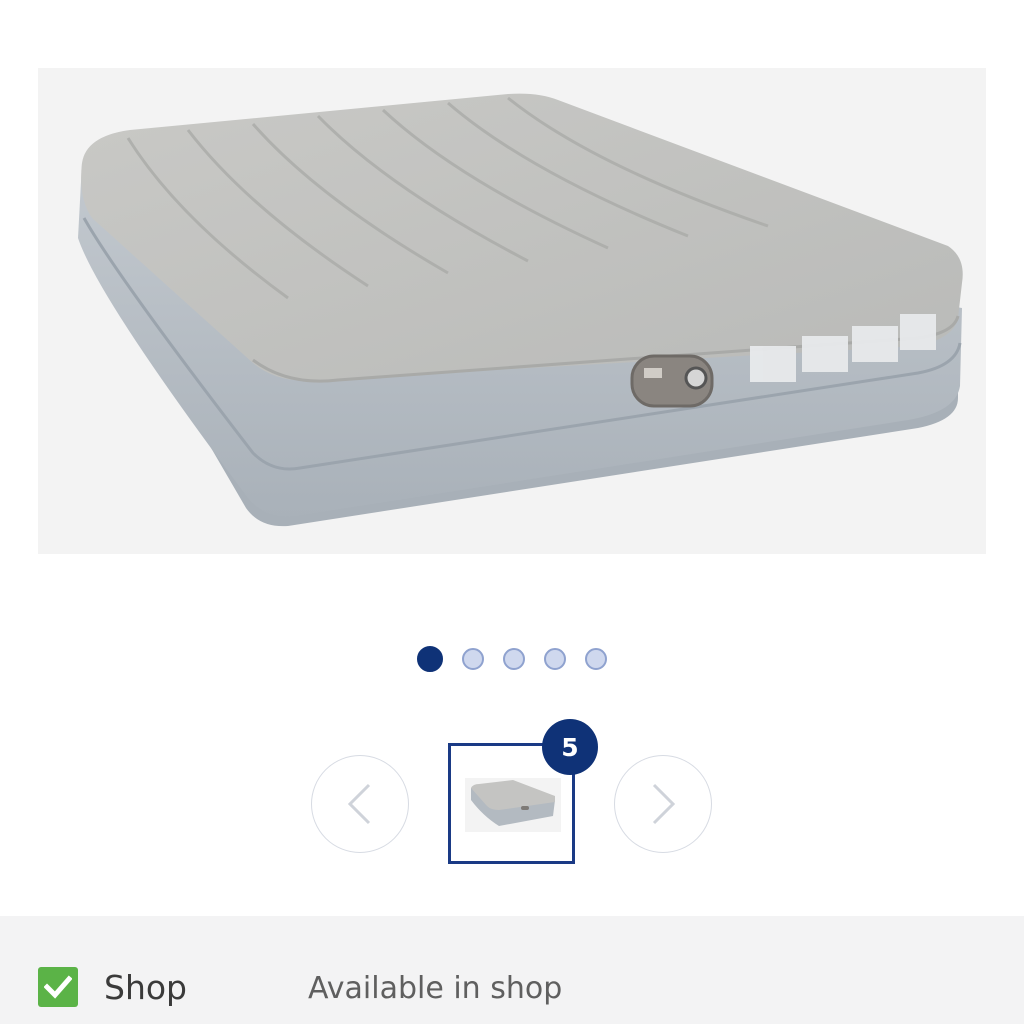 The image size is (1024, 1024). I want to click on chevron-left-icon, so click(359, 804).